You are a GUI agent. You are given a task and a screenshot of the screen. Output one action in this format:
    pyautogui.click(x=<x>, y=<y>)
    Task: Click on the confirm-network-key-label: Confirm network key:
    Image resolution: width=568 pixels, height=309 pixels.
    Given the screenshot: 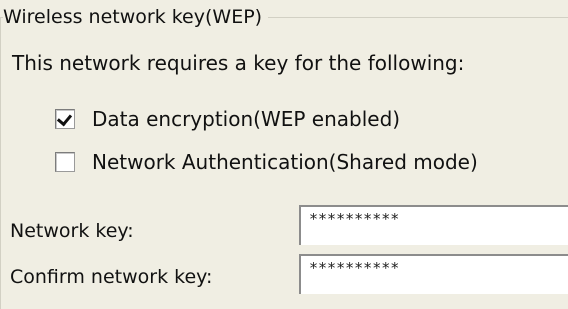 What is the action you would take?
    pyautogui.click(x=111, y=277)
    